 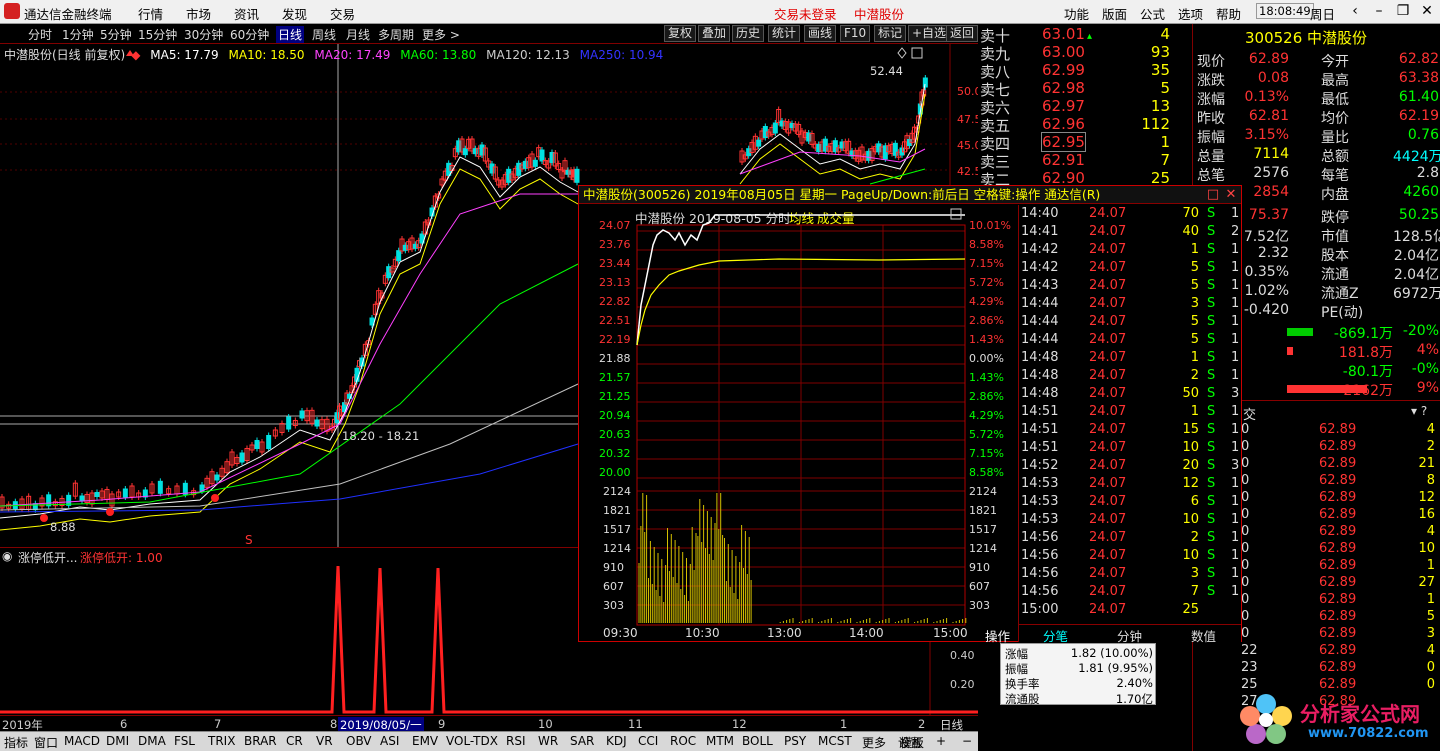 What do you see at coordinates (1379, 11) in the screenshot?
I see `minimize-icon: –` at bounding box center [1379, 11].